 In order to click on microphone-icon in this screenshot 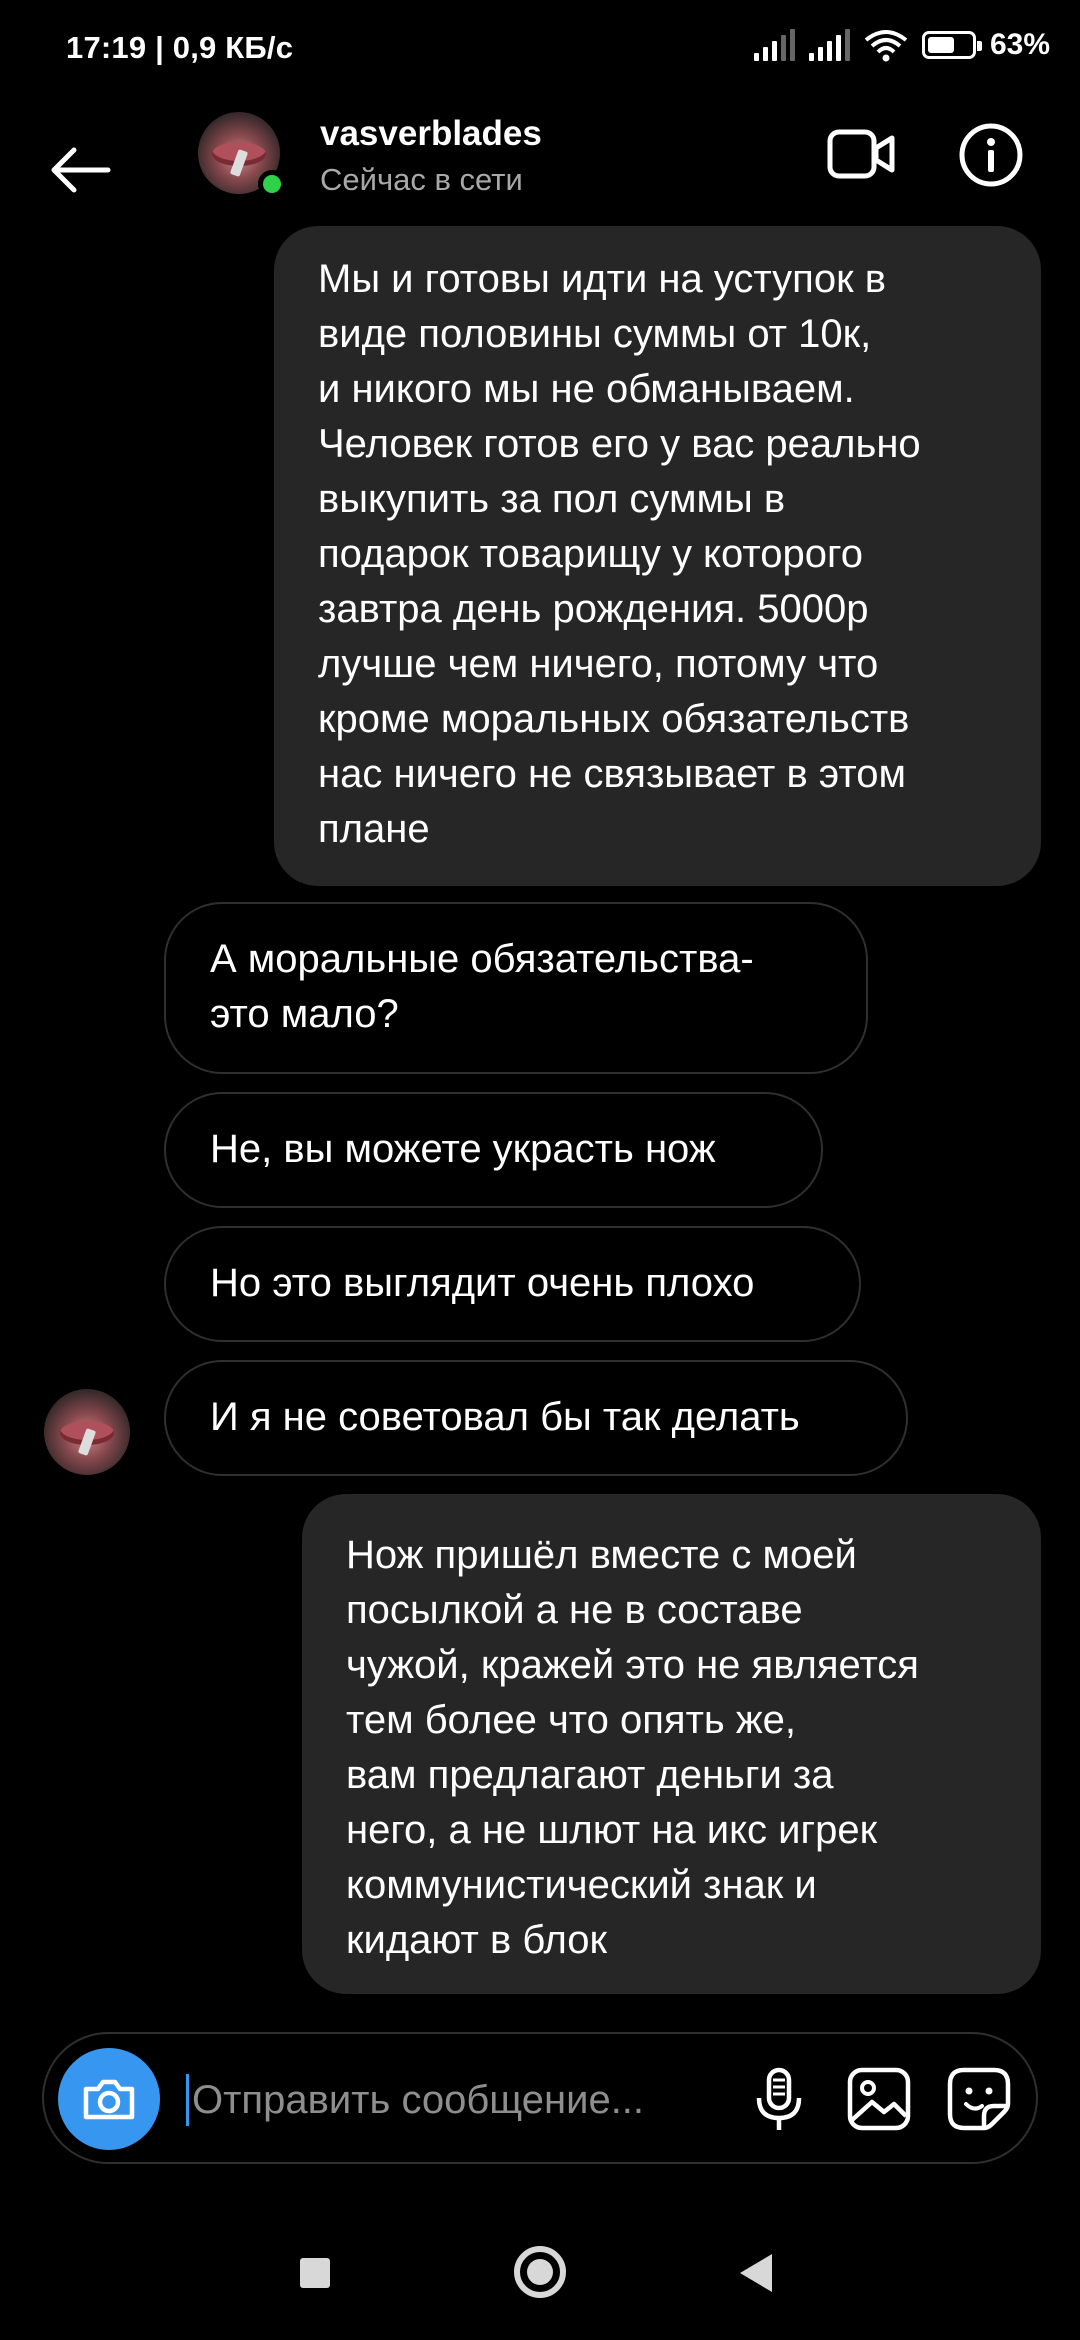, I will do `click(779, 2098)`.